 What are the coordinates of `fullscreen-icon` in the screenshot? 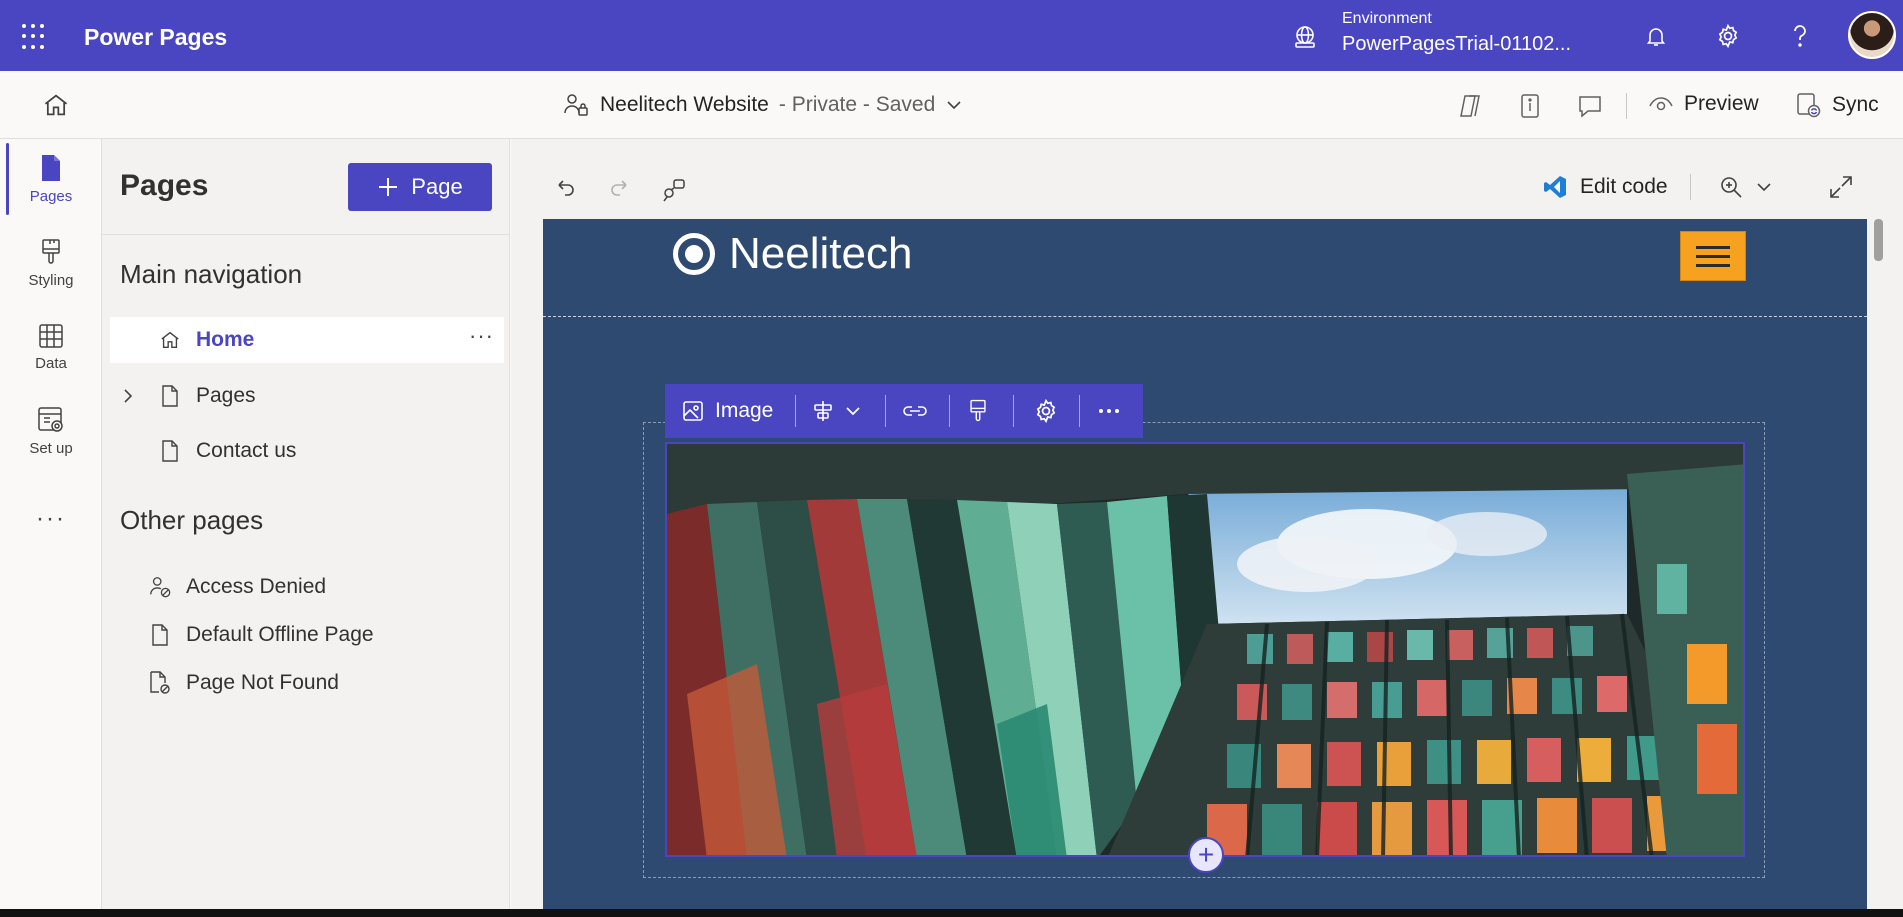 It's located at (1841, 187).